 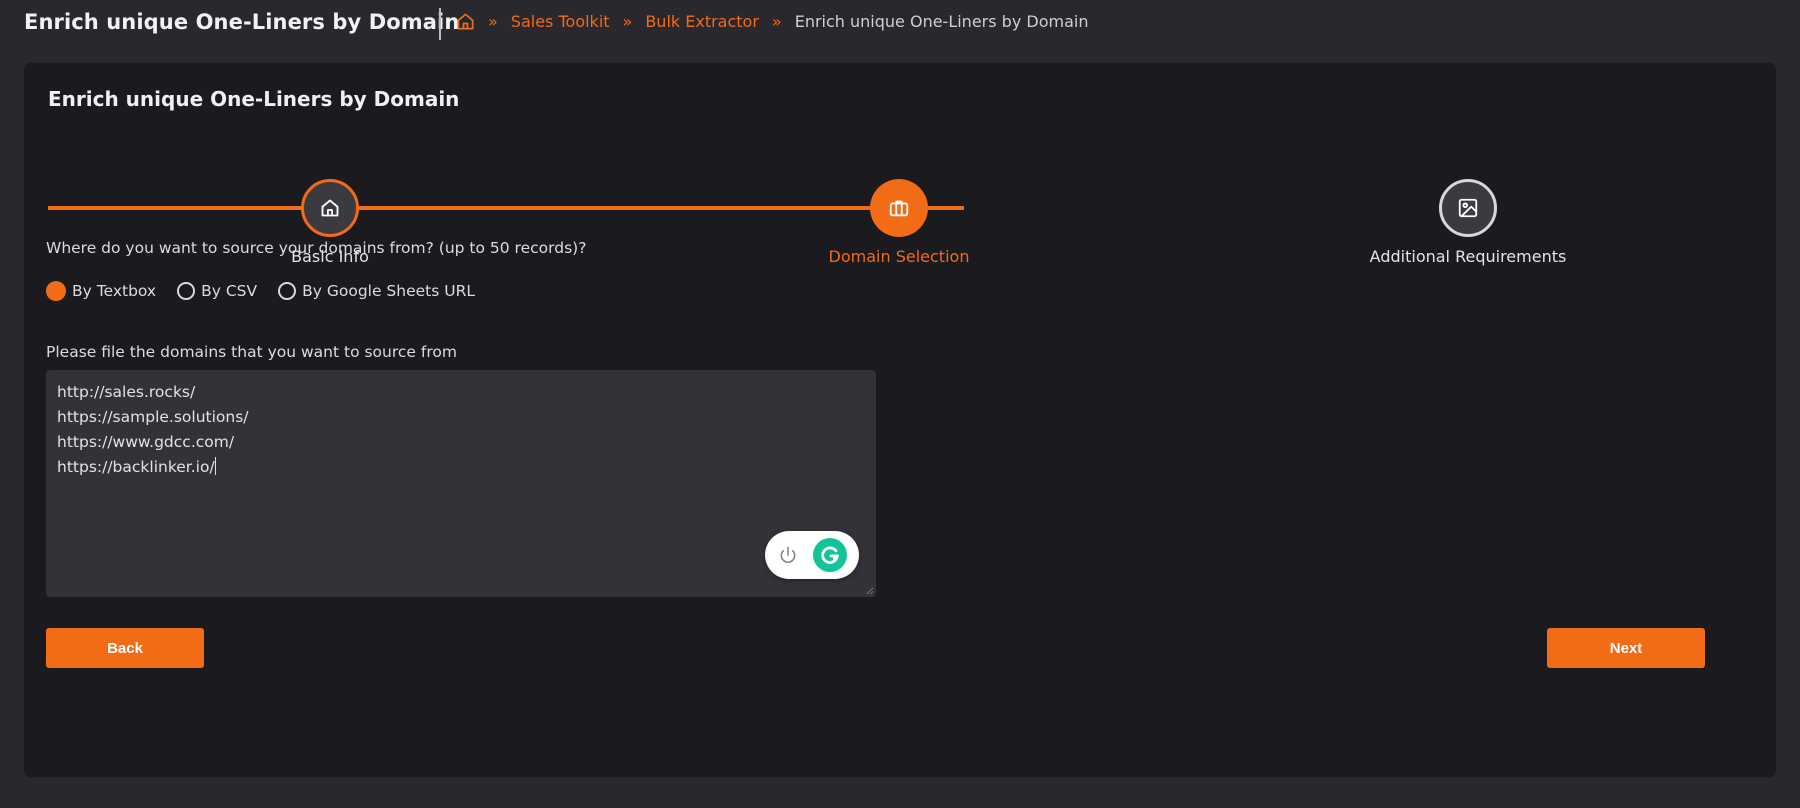 I want to click on power-icon, so click(x=788, y=555).